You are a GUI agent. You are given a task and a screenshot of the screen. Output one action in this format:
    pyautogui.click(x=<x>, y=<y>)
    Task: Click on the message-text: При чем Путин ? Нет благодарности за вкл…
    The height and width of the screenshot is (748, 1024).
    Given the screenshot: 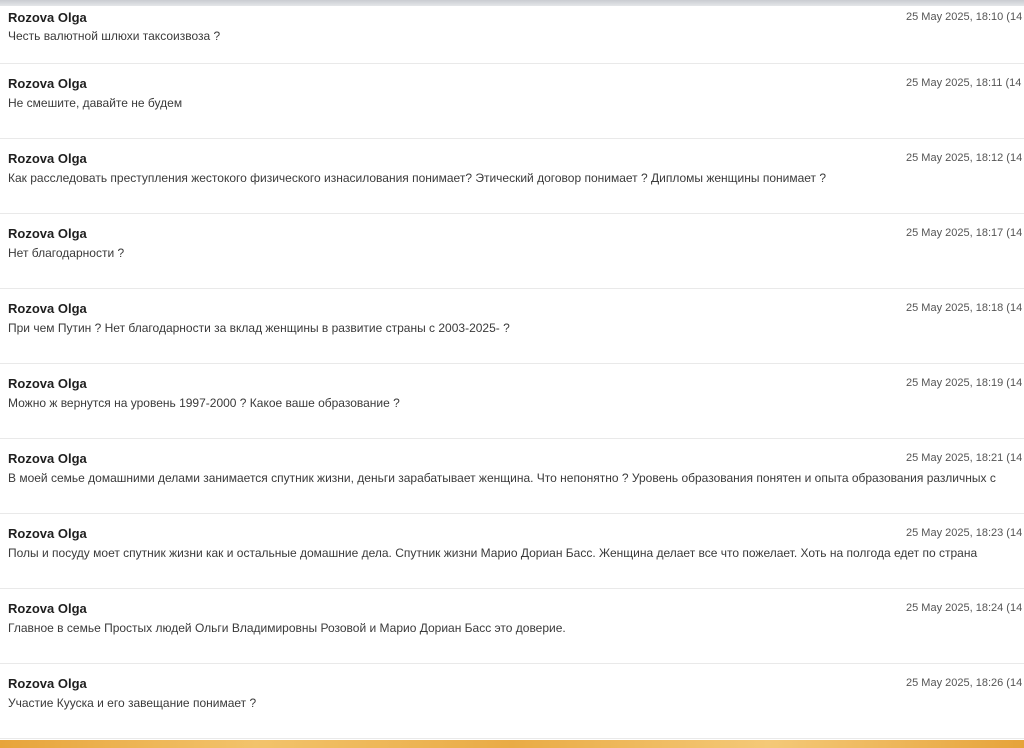 What is the action you would take?
    pyautogui.click(x=259, y=328)
    